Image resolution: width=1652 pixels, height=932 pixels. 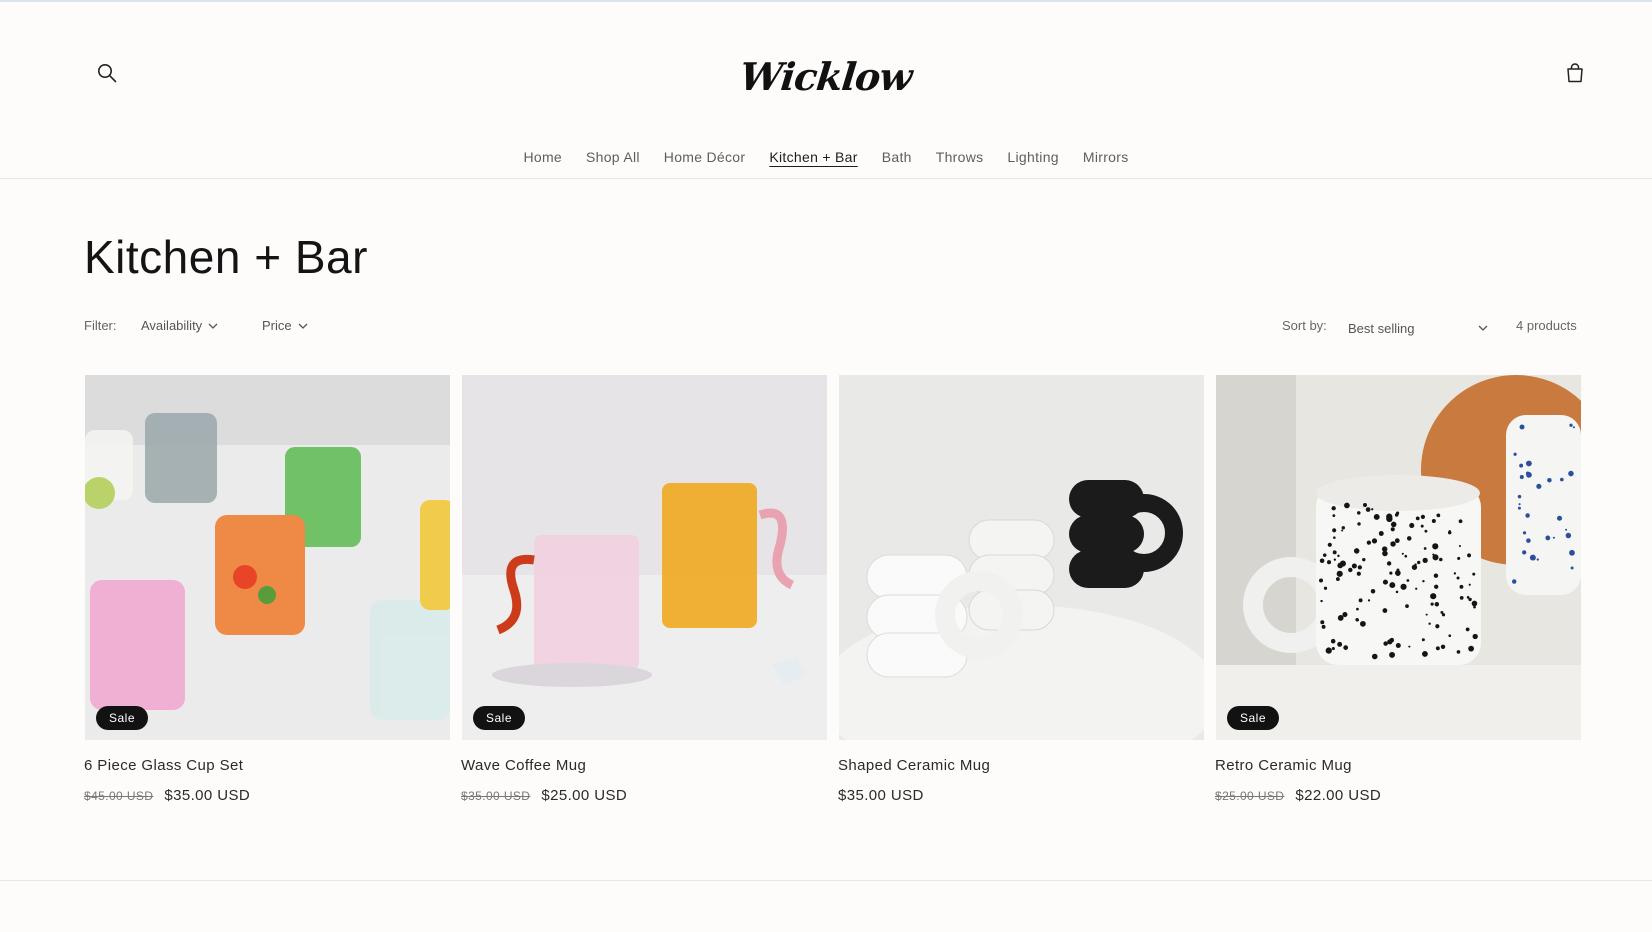 I want to click on regular-price: $35.00 USD, so click(x=496, y=796).